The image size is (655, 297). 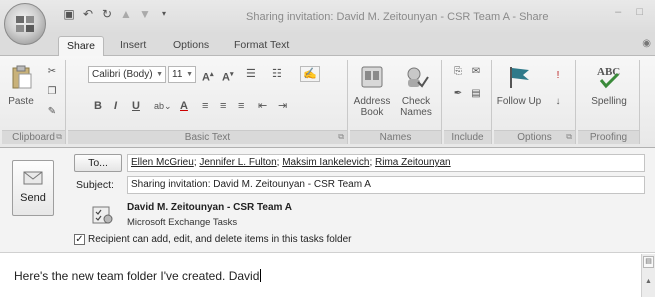 What do you see at coordinates (261, 46) in the screenshot?
I see `tab-format-text: Format Text` at bounding box center [261, 46].